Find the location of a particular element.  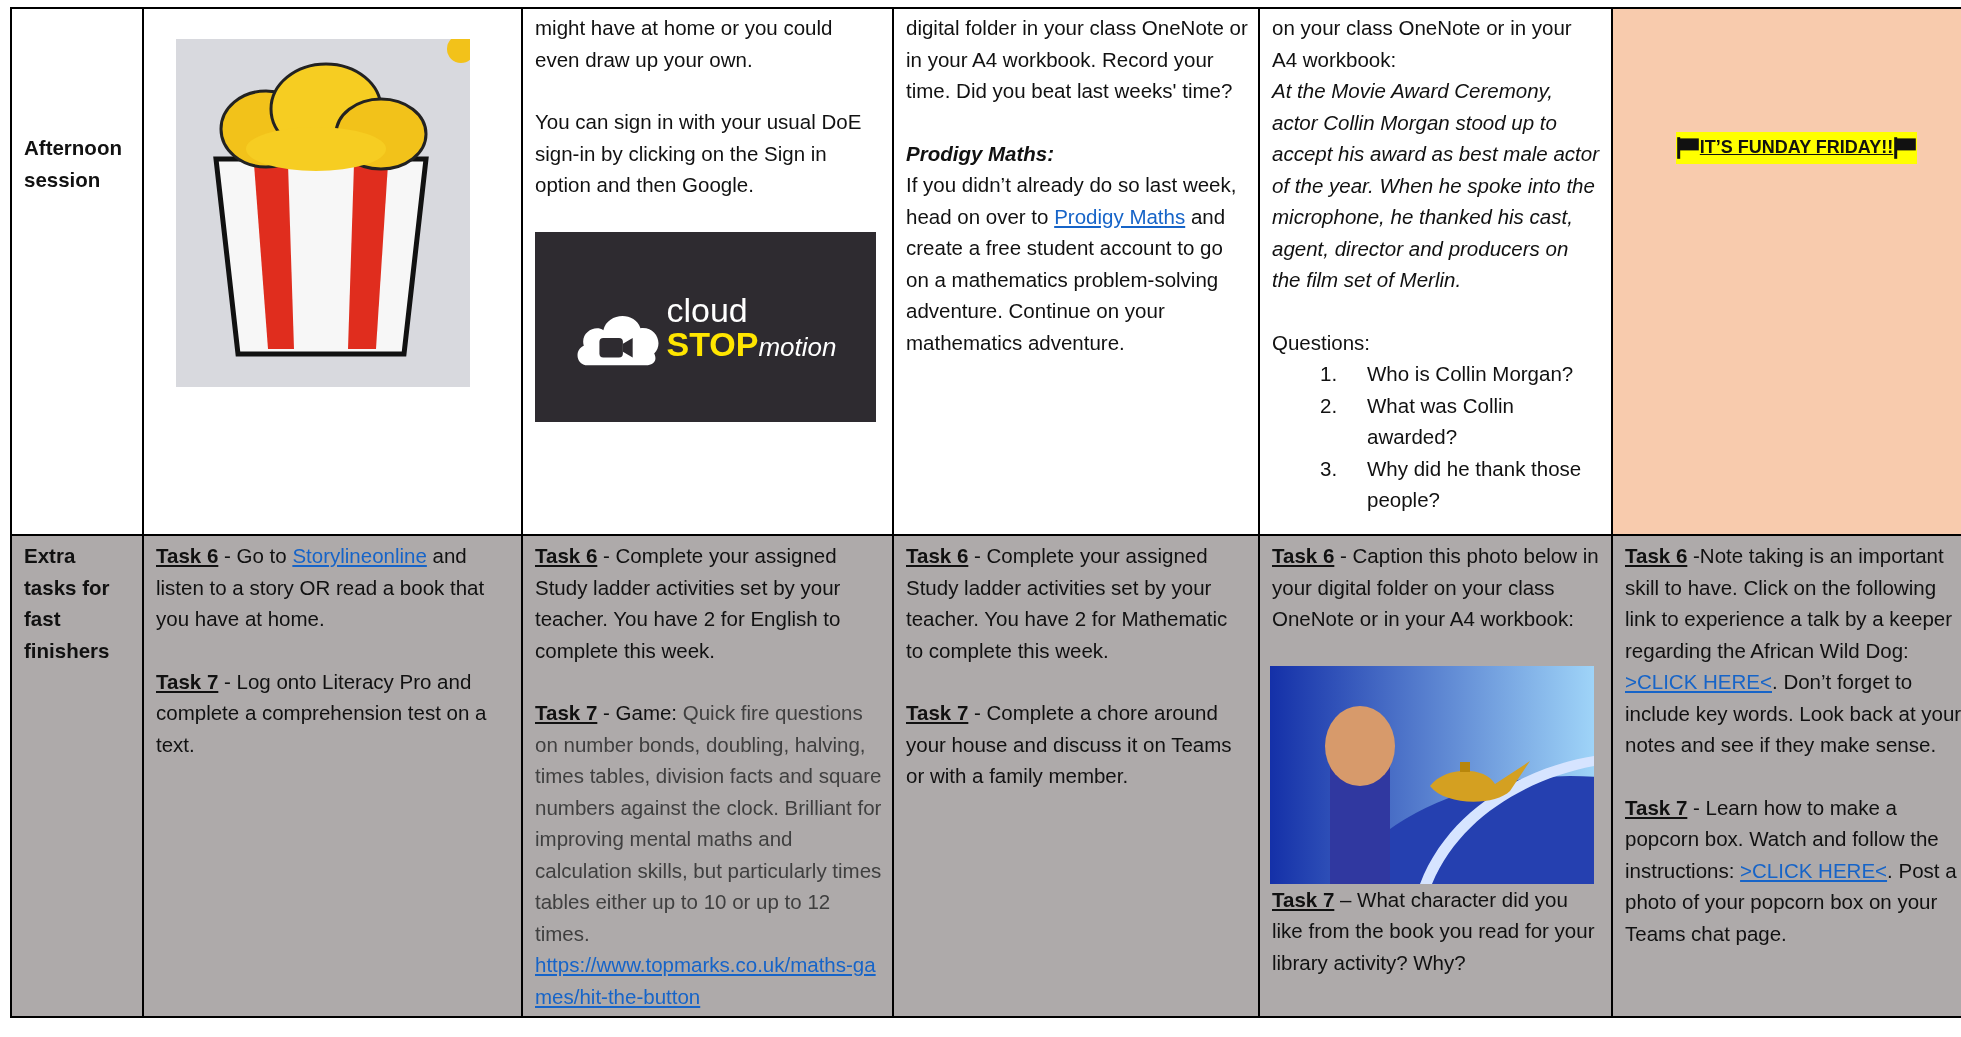

paragraph: Task 6 - Complete your assigned Study ladder activities set by your teacher. You have 2 for Mathematic to complete this week. is located at coordinates (1067, 603).